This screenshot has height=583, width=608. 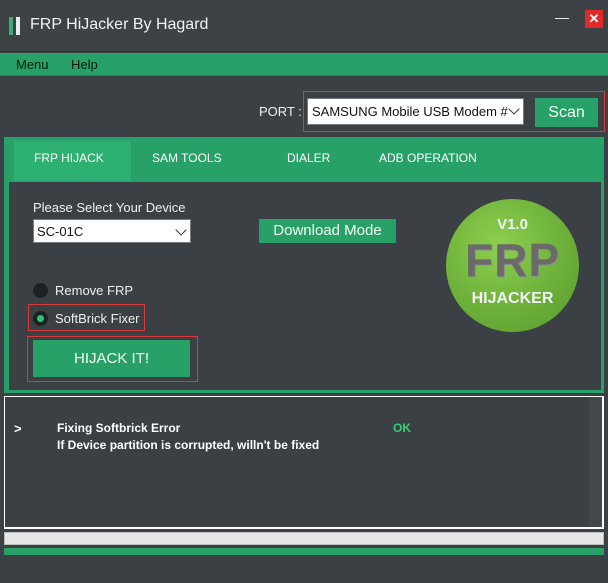 I want to click on device-select-value: SC-01C, so click(x=60, y=231).